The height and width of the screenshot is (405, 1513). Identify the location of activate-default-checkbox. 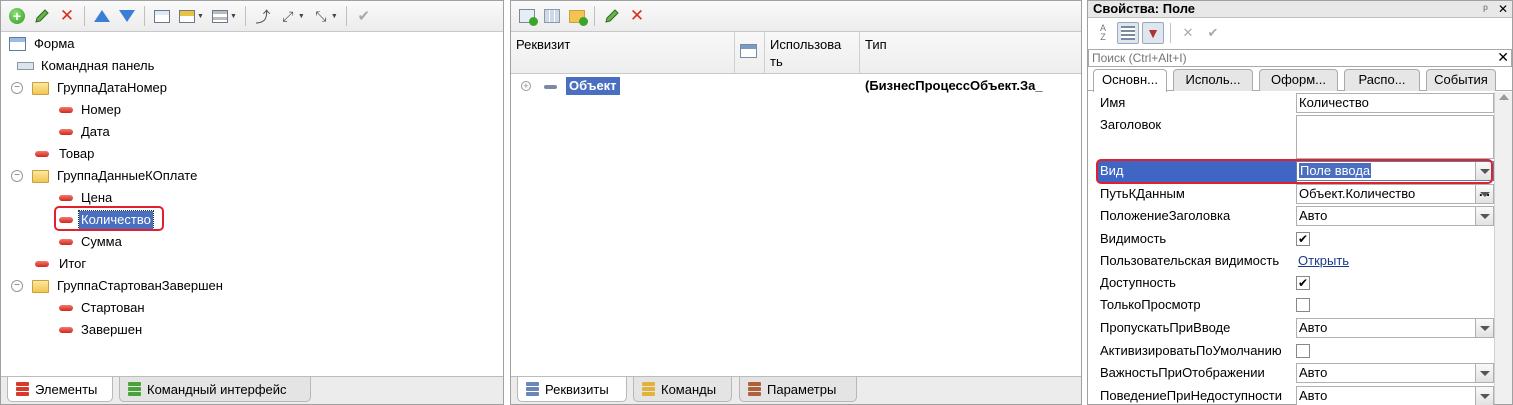
(1303, 351).